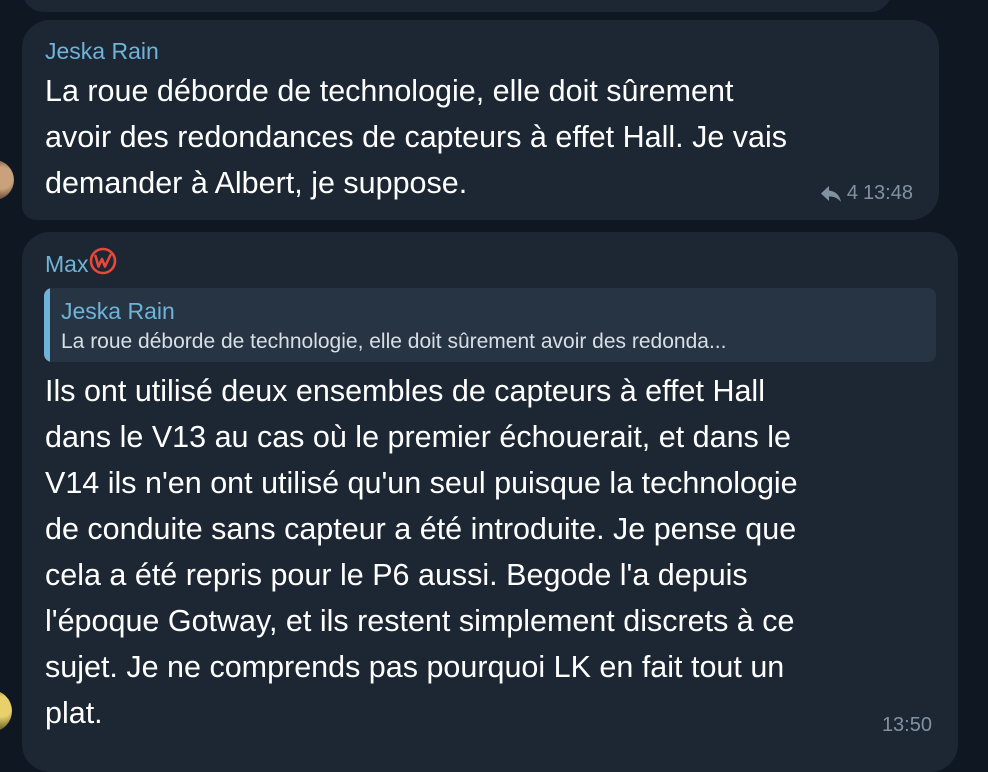 The image size is (988, 772). What do you see at coordinates (102, 51) in the screenshot?
I see `sender-name: Jeska Rain` at bounding box center [102, 51].